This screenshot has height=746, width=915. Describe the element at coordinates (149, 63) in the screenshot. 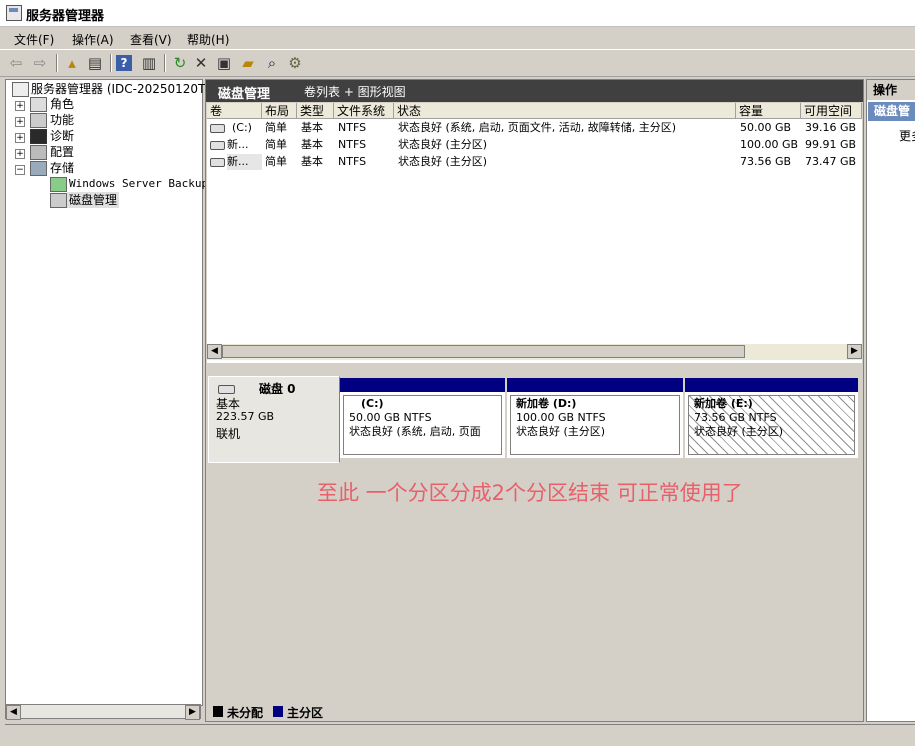

I see `show-hide-action-icon: ▥` at that location.